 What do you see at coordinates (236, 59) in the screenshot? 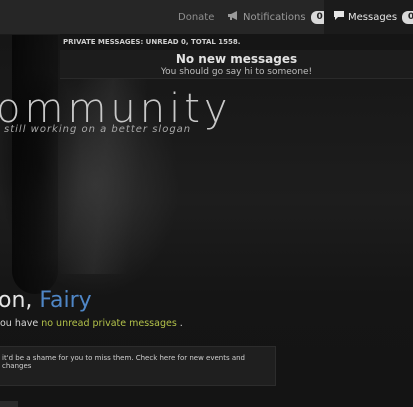
I see `no-messages-title: No new messages` at bounding box center [236, 59].